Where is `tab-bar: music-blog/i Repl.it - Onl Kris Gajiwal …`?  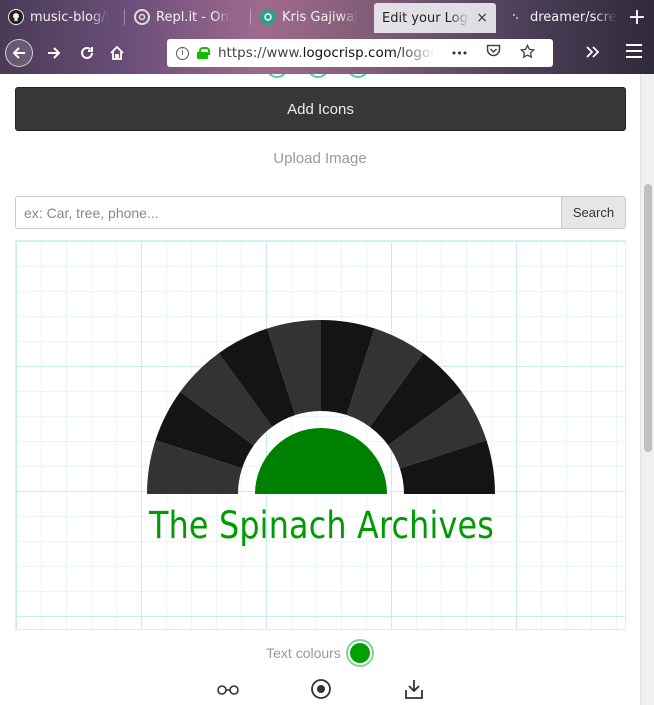
tab-bar: music-blog/i Repl.it - Onl Kris Gajiwal … is located at coordinates (327, 16).